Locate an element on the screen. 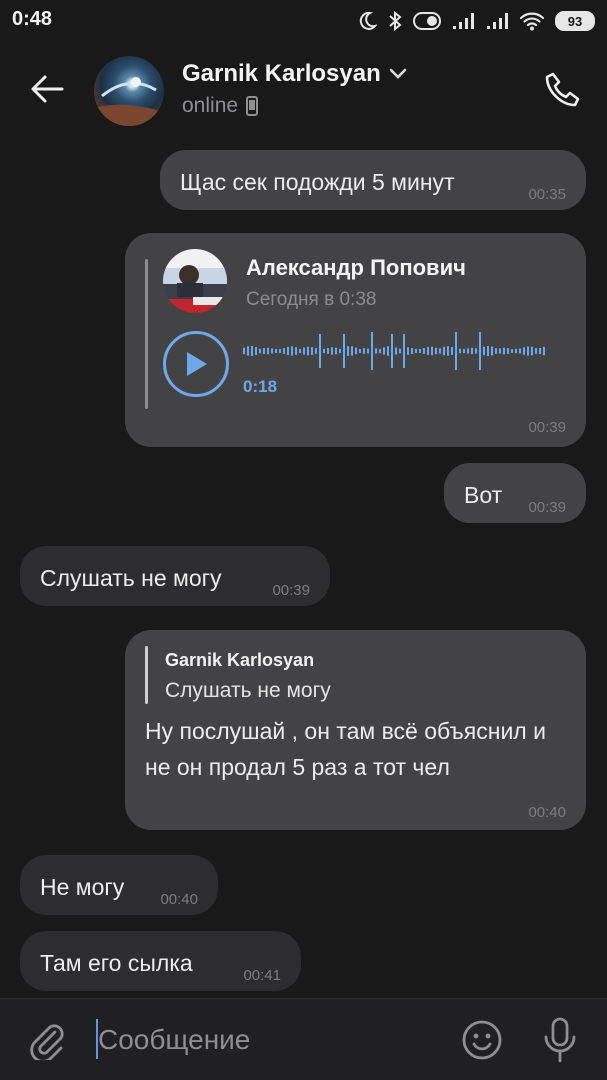 The height and width of the screenshot is (1080, 607). microphone-icon is located at coordinates (560, 1040).